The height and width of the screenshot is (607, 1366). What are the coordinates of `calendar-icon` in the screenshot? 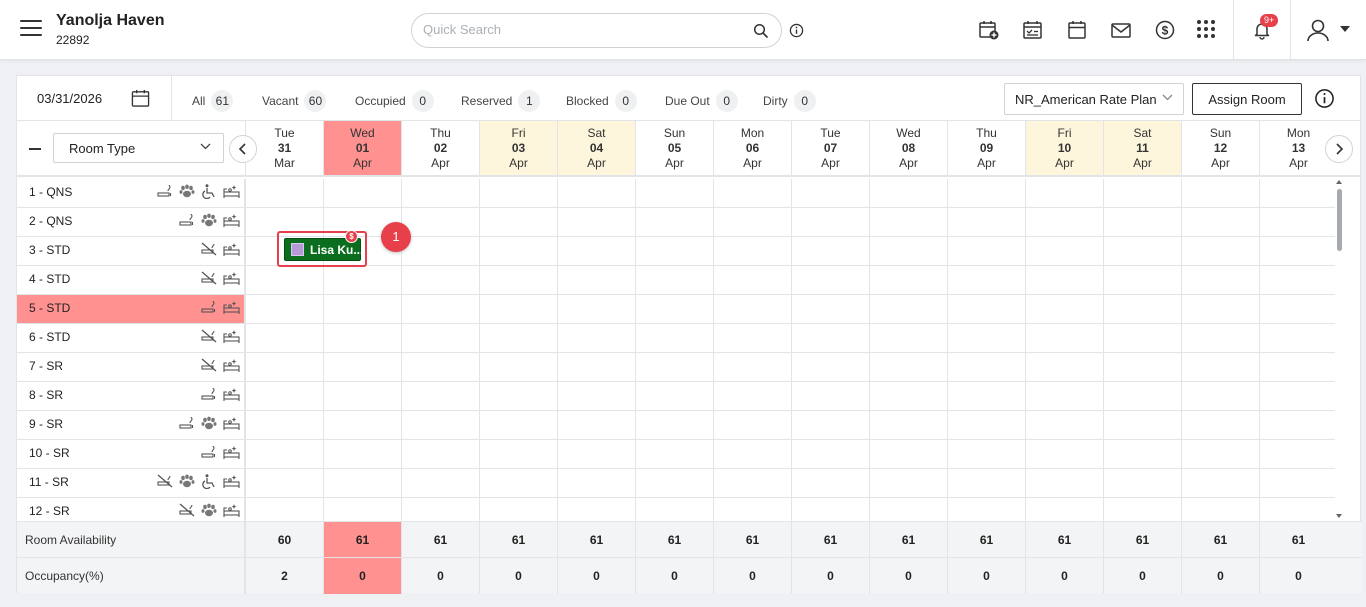 It's located at (140, 98).